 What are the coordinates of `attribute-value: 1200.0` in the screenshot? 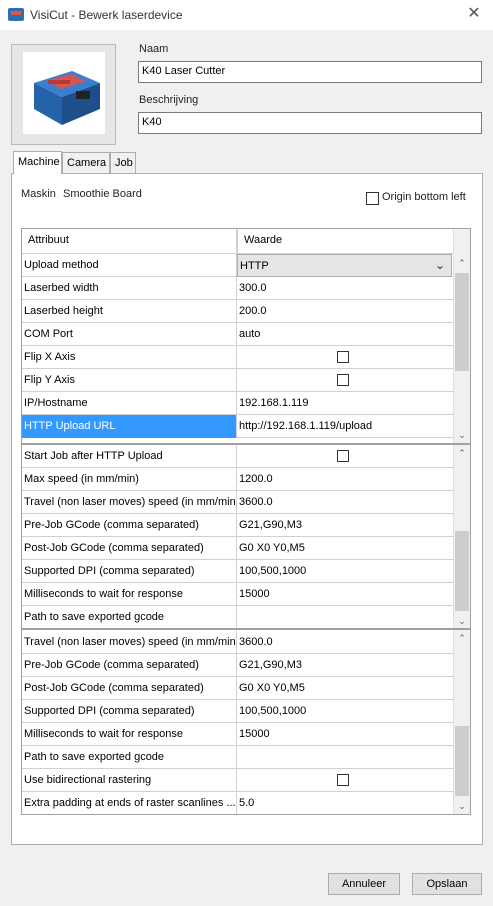 It's located at (344, 479).